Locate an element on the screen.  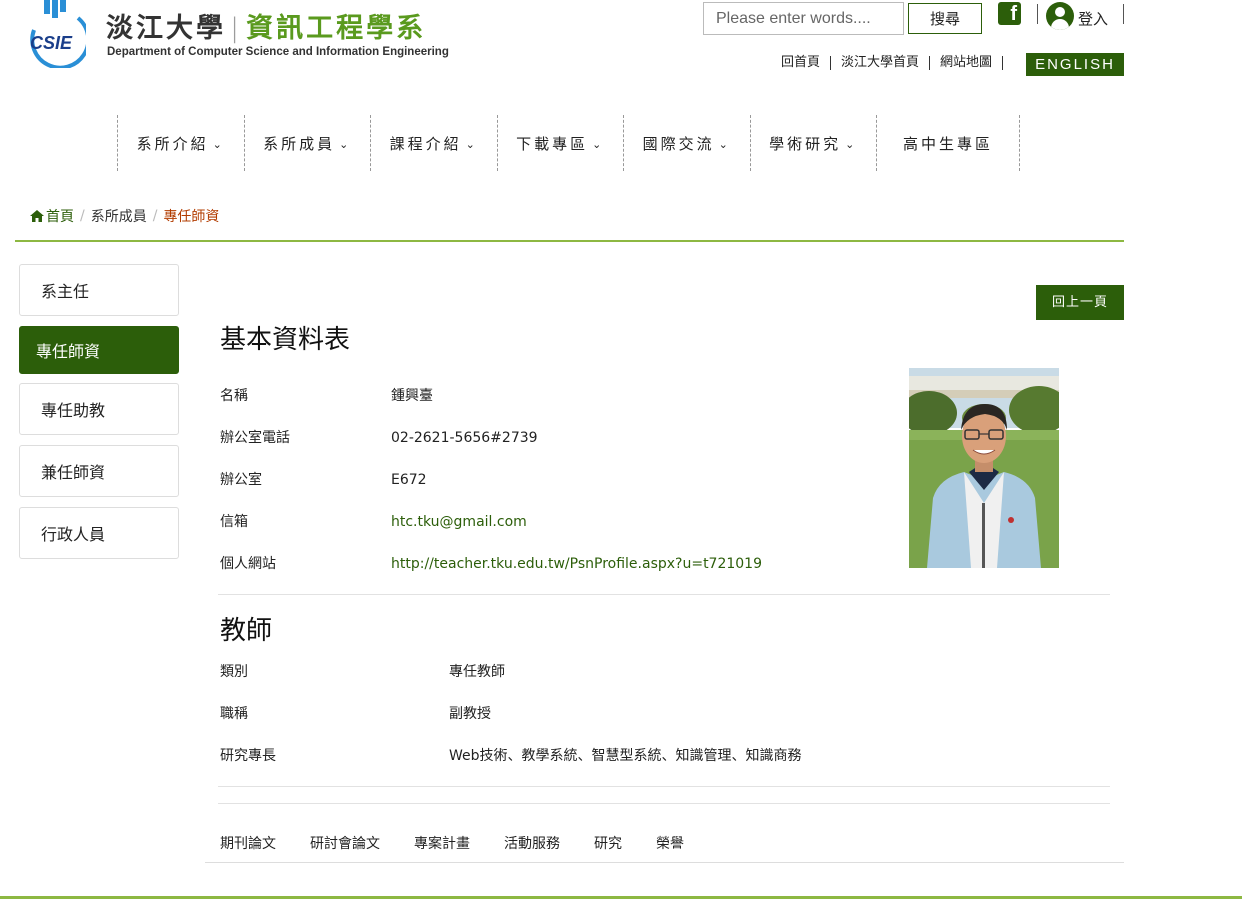
nav-label: 系所介紹 is located at coordinates (172, 143).